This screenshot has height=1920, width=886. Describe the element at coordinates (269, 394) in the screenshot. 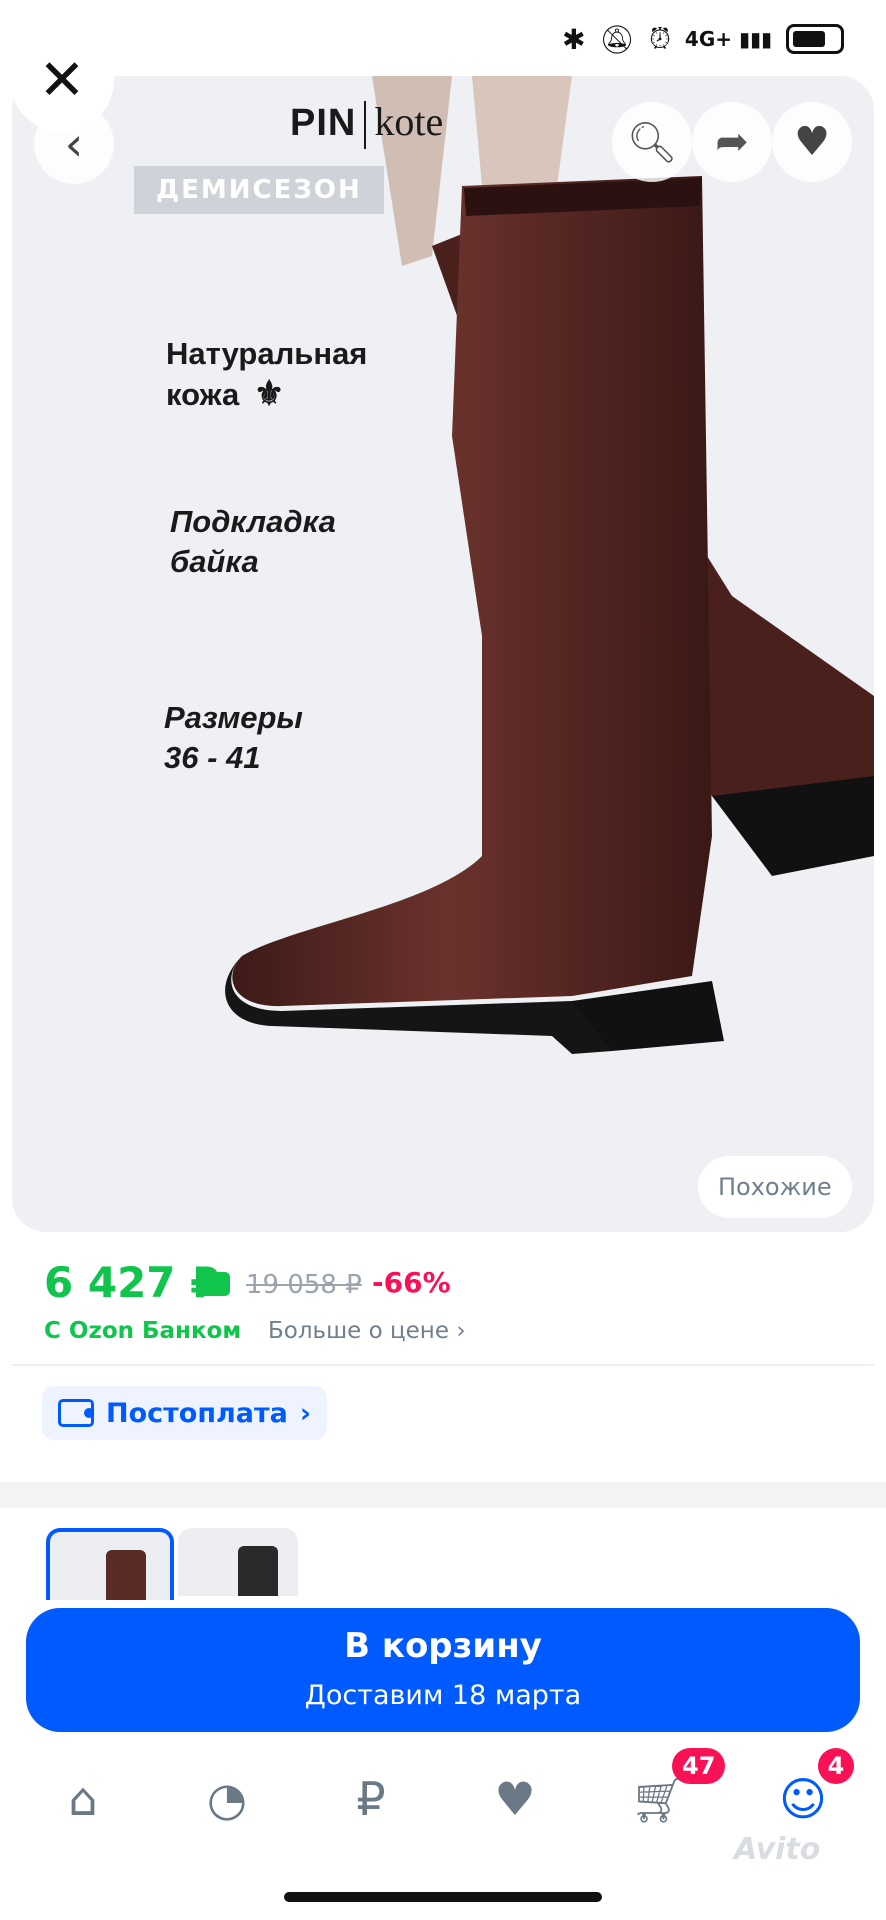

I see `leather-hide-icon: ⚜︎` at that location.